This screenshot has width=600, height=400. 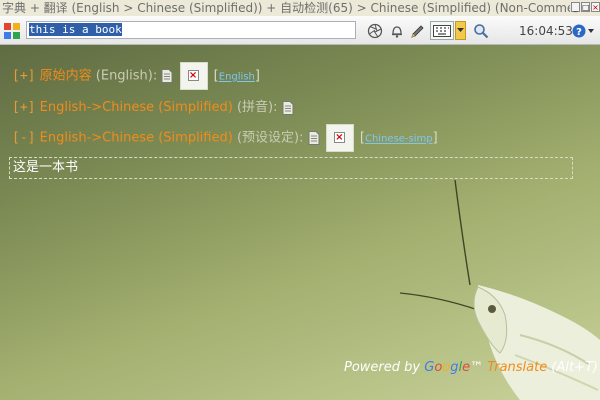 I want to click on shortcut-hint: (Alt+T), so click(x=574, y=367).